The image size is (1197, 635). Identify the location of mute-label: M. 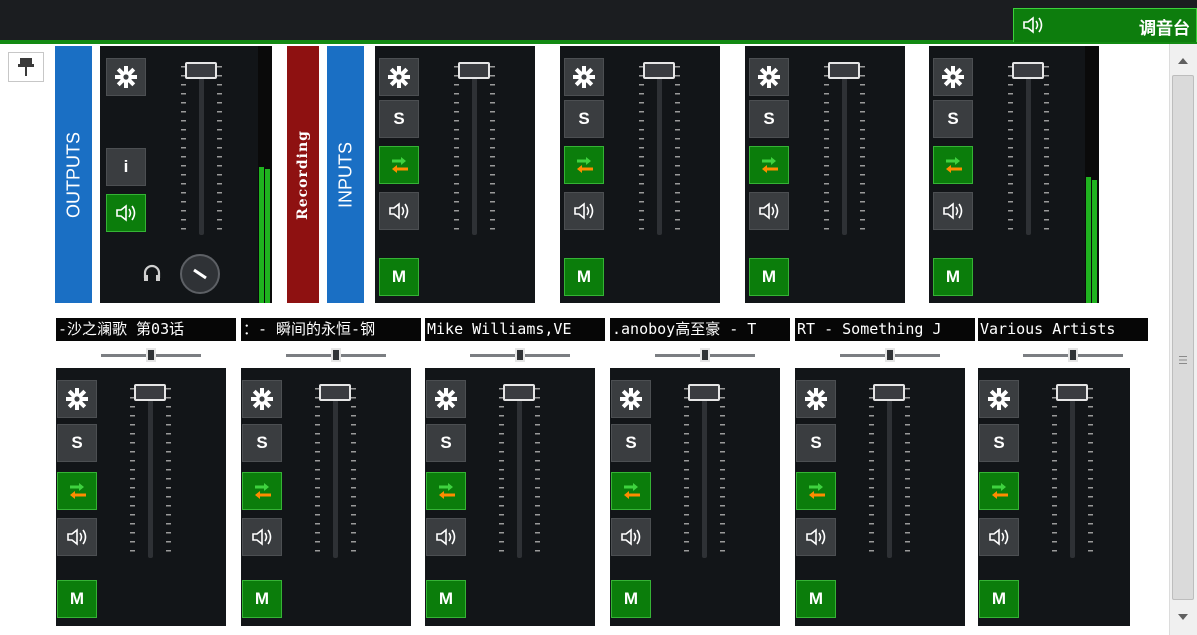
(446, 598).